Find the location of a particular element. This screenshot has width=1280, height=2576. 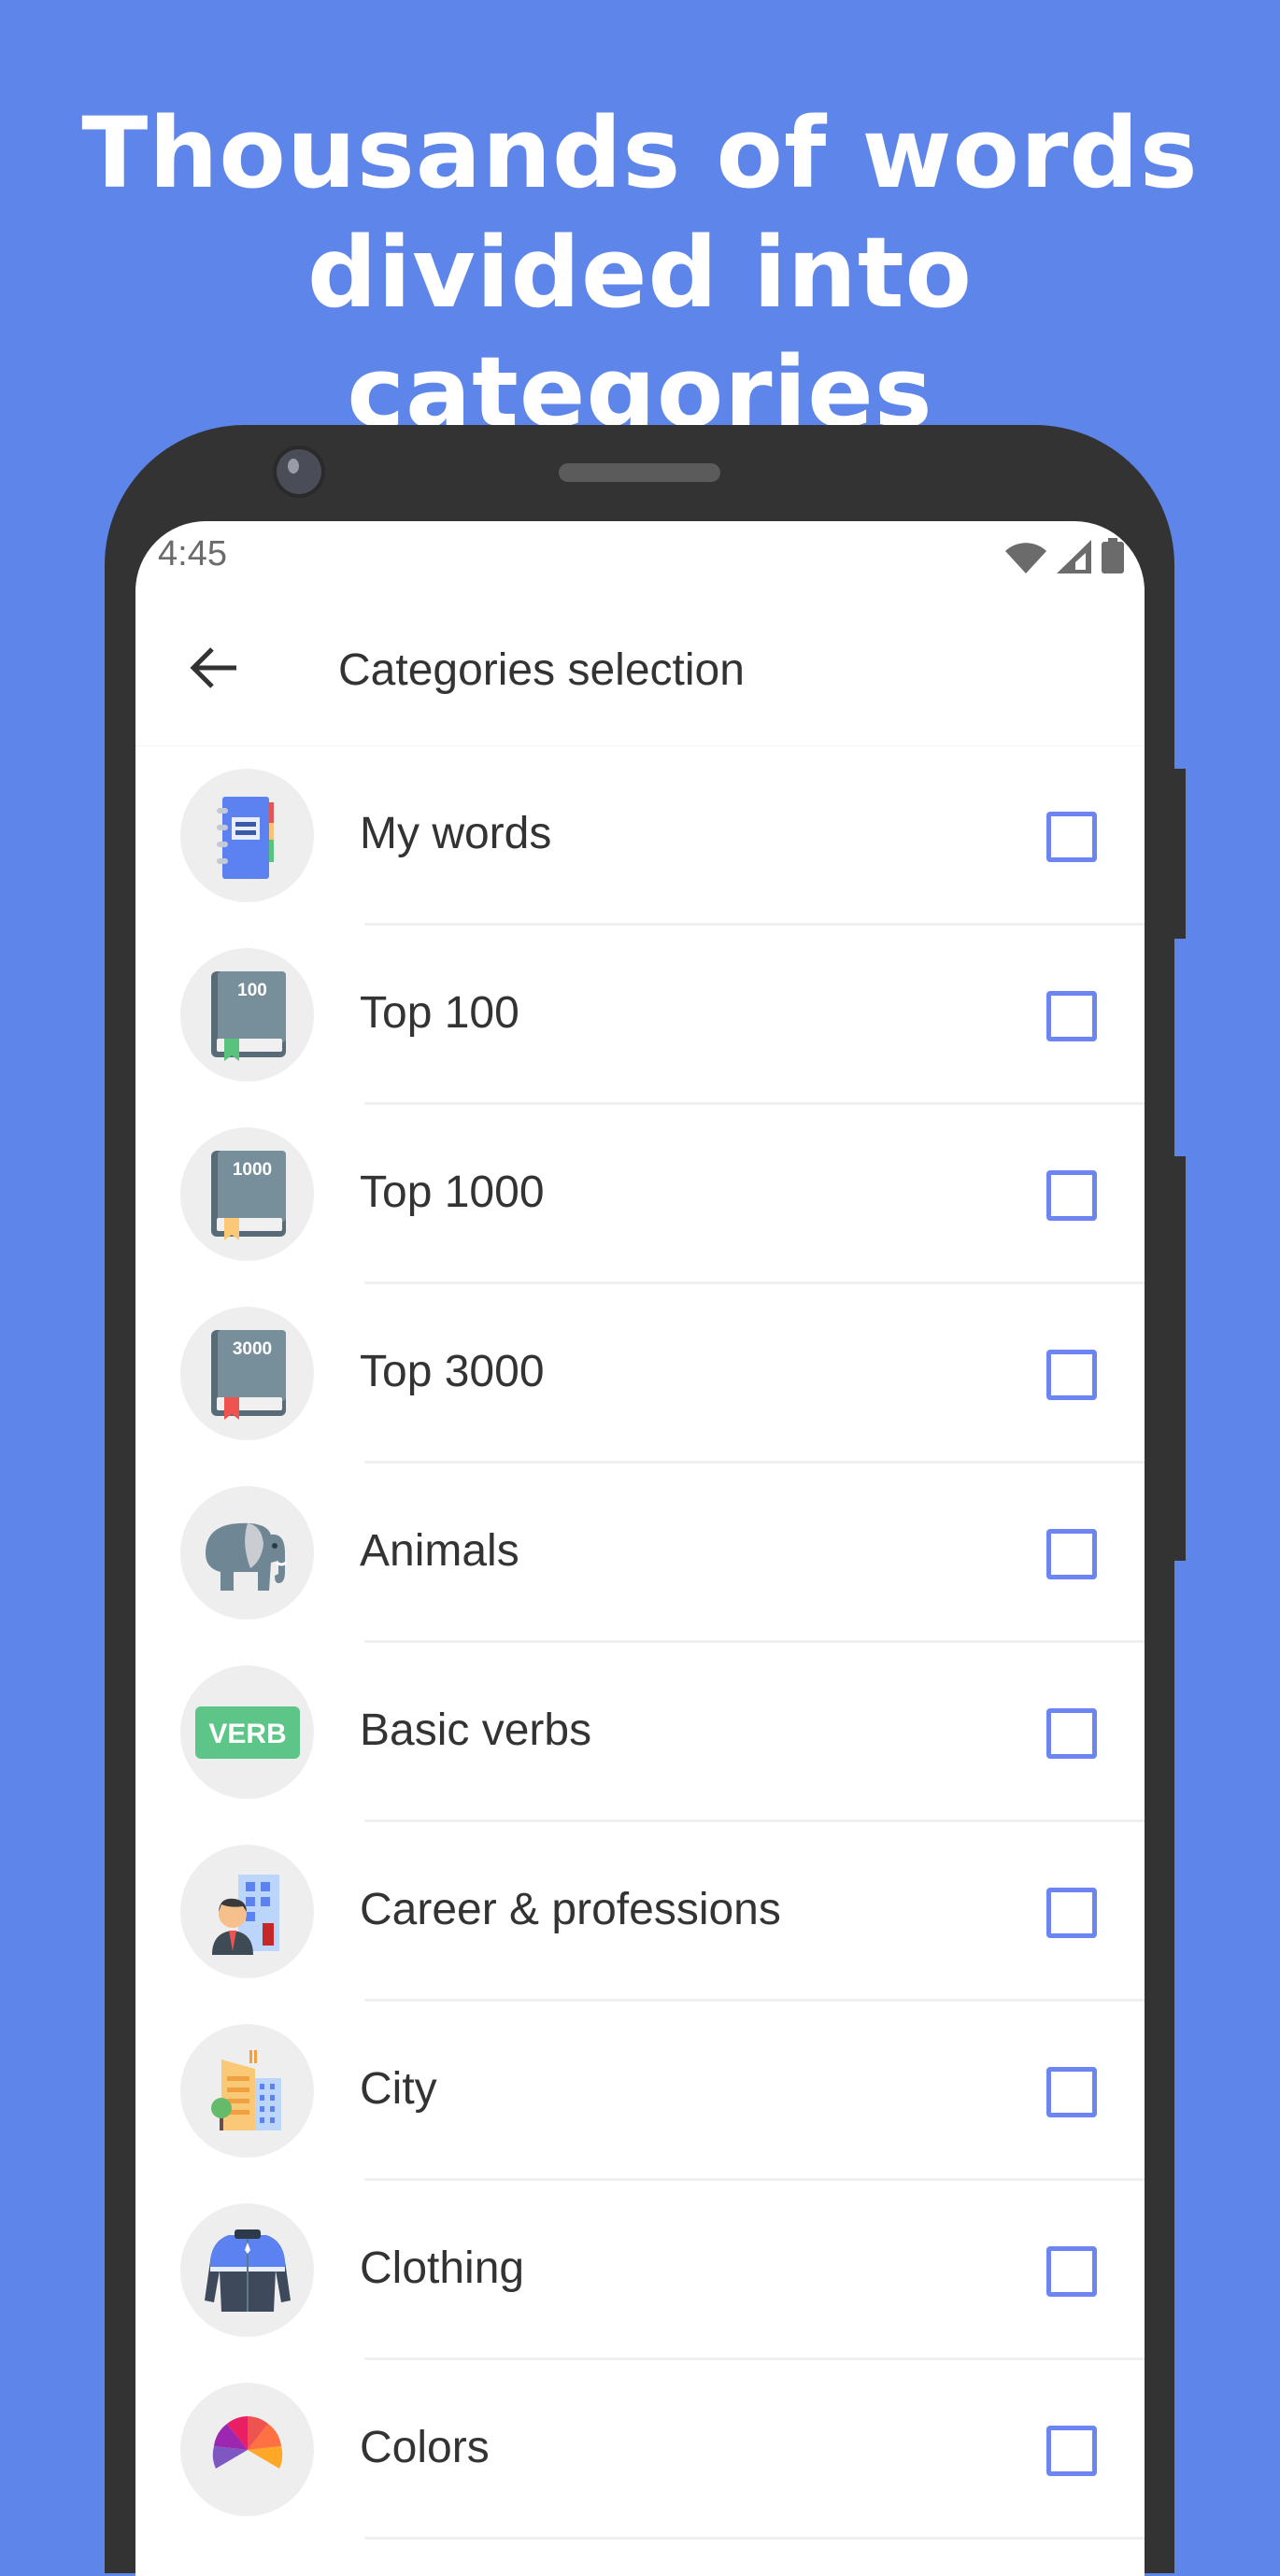

back-button is located at coordinates (213, 668).